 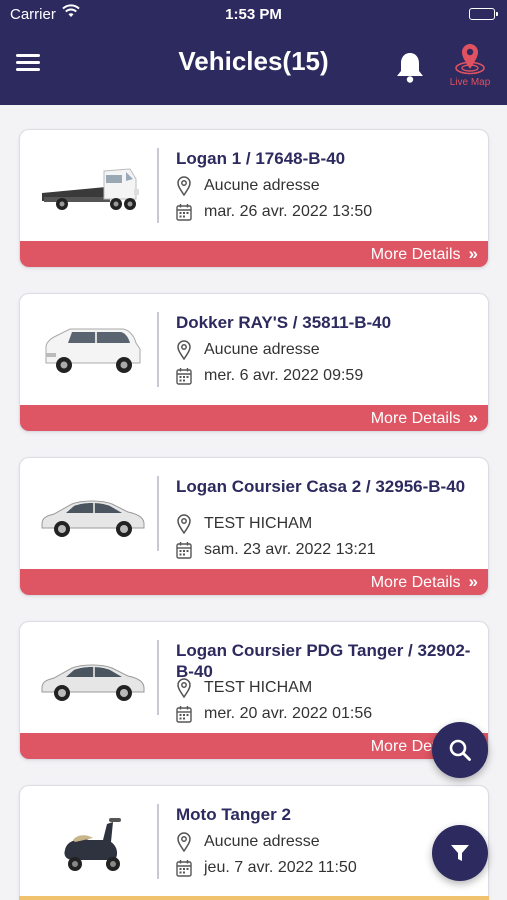 I want to click on filter-button, so click(x=460, y=853).